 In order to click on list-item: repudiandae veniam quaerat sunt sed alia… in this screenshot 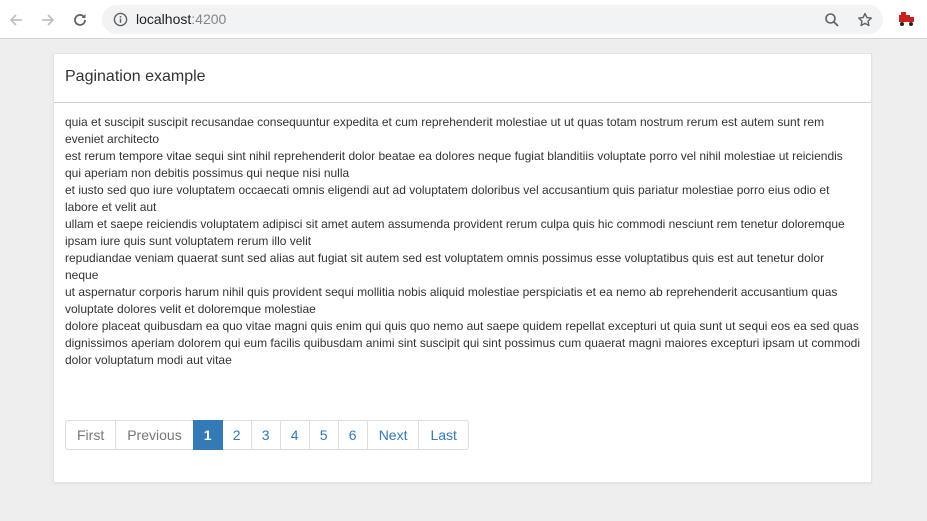, I will do `click(445, 266)`.